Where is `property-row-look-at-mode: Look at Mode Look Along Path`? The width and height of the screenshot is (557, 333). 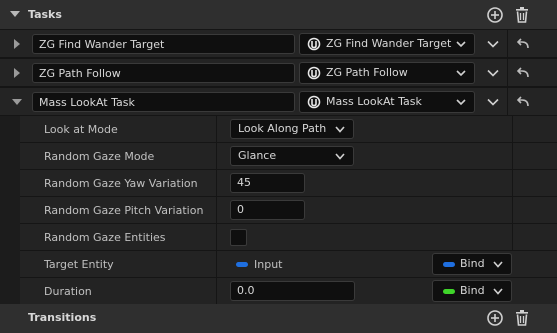
property-row-look-at-mode: Look at Mode Look Along Path is located at coordinates (288, 129).